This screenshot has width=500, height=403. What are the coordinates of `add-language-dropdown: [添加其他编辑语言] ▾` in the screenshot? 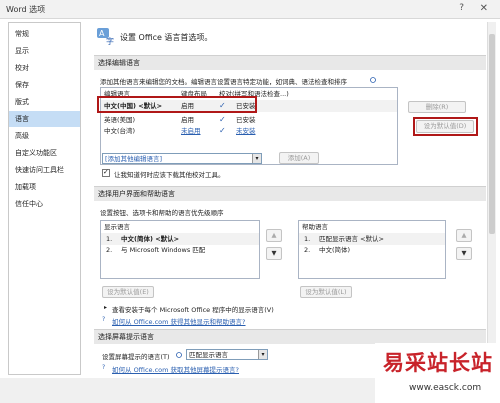 It's located at (182, 158).